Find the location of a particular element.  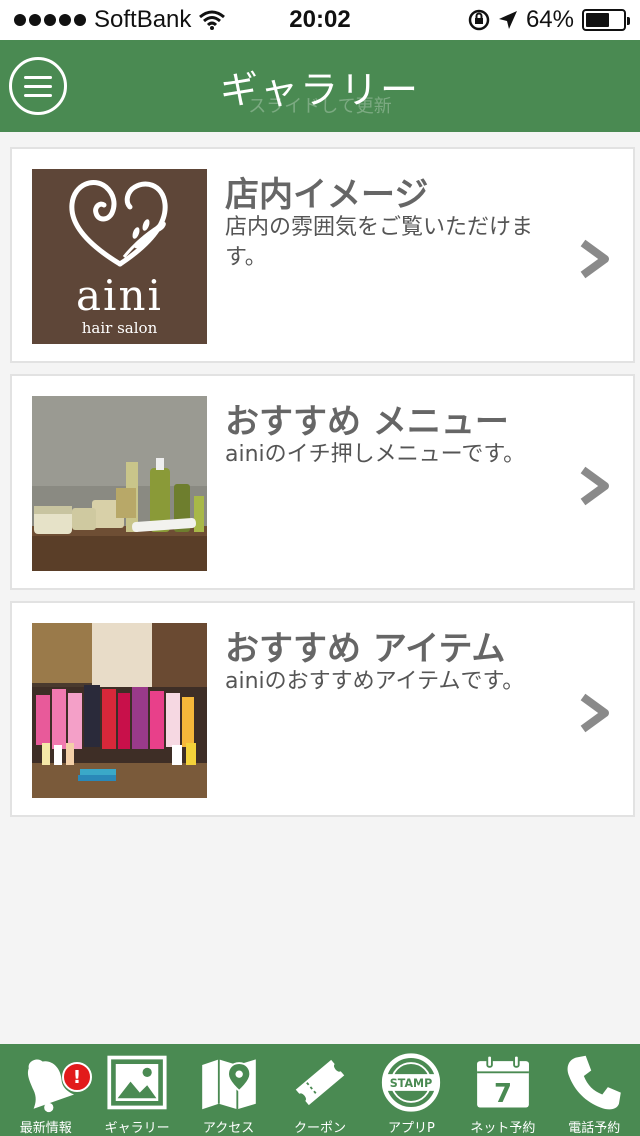

wifi-icon is located at coordinates (212, 20).